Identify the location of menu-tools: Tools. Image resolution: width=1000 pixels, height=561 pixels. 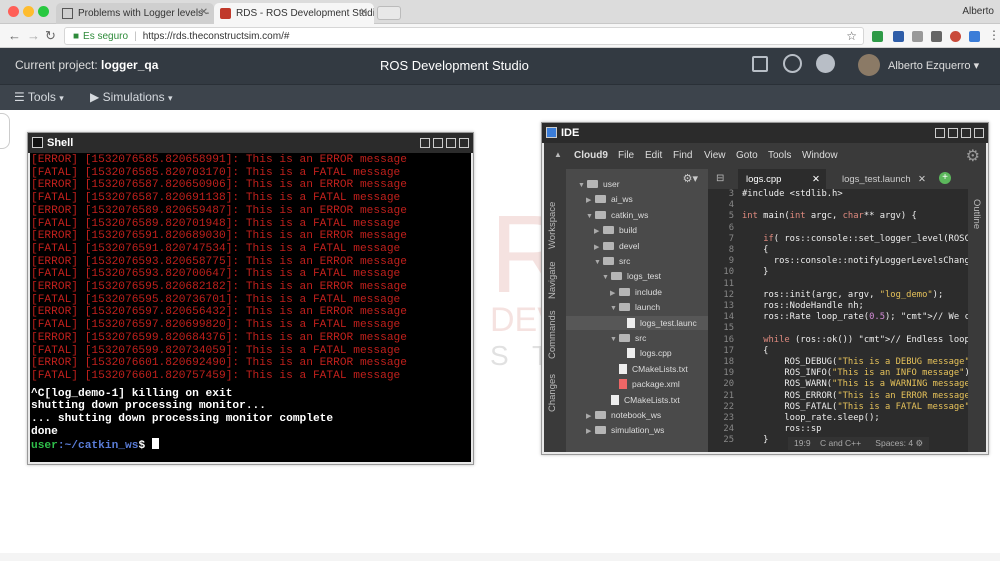
(779, 155).